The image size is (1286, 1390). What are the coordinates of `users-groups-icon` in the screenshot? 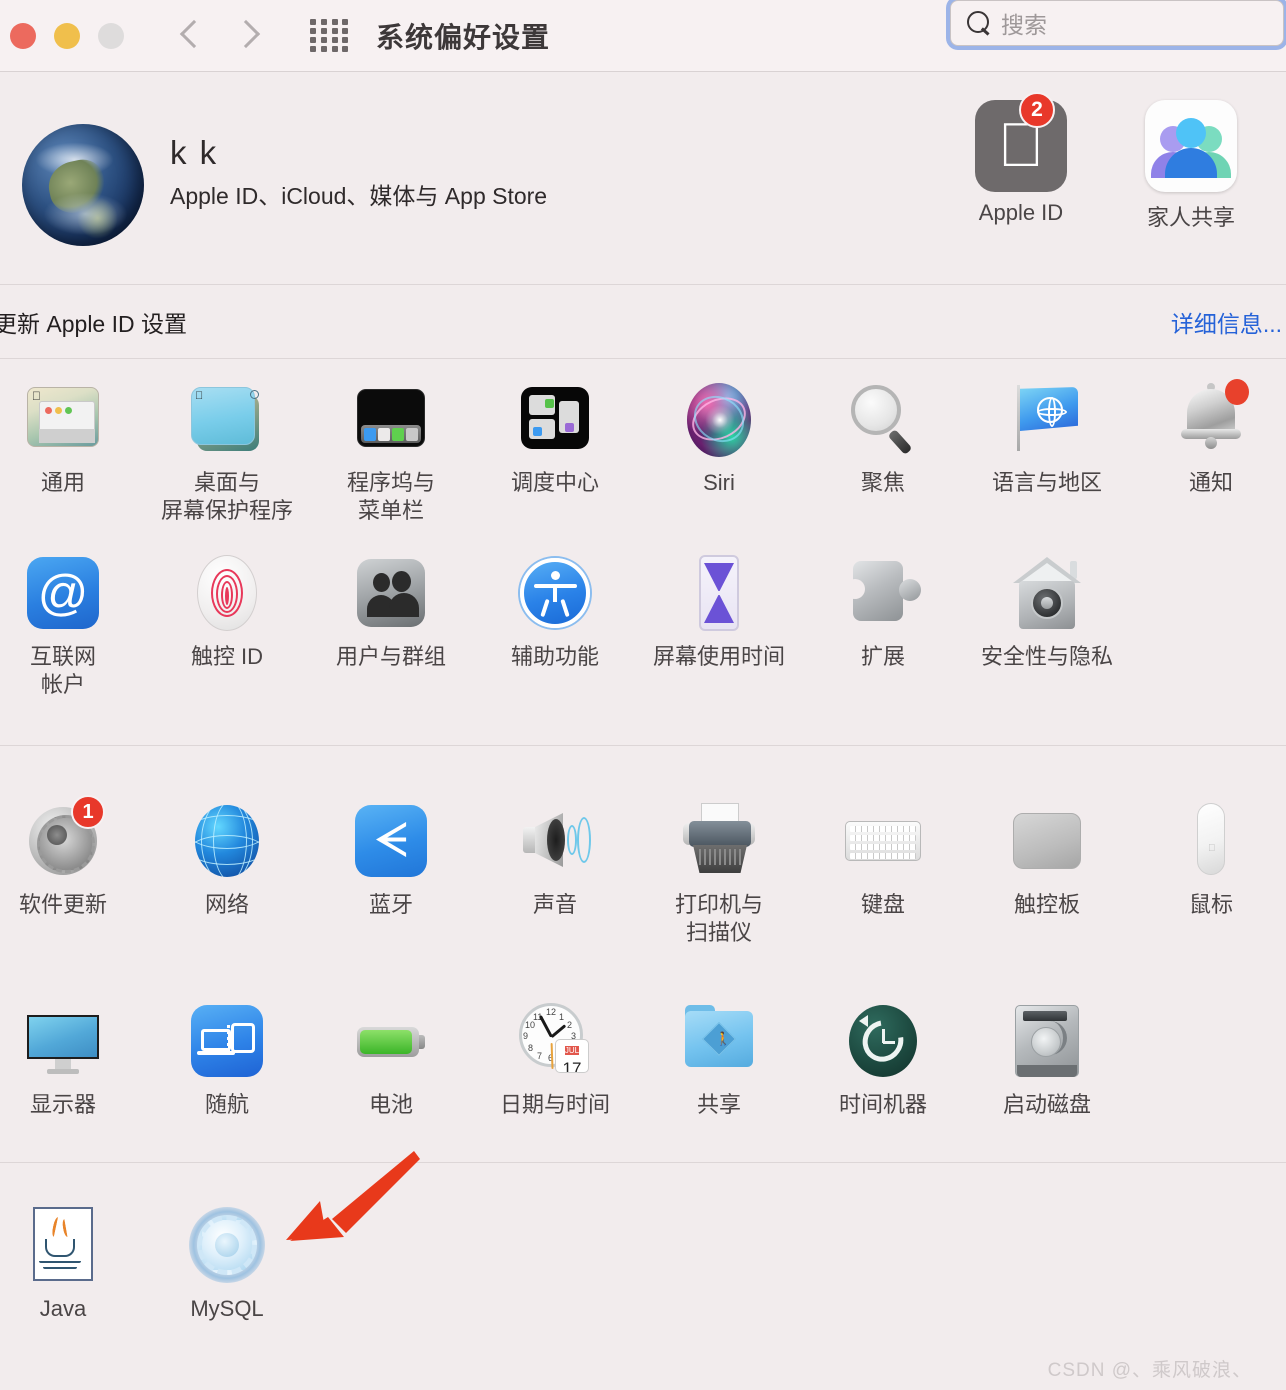 It's located at (391, 593).